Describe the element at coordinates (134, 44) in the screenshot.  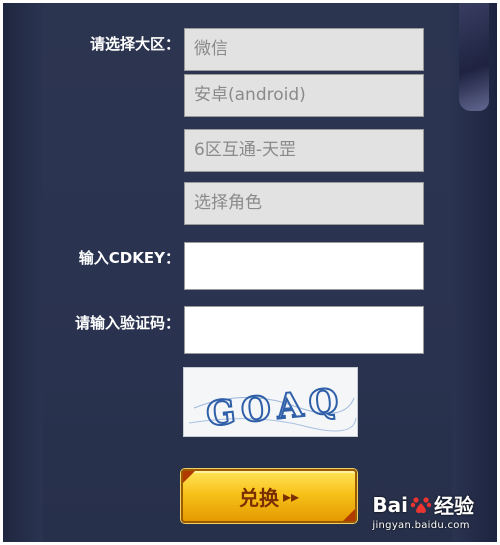
I see `region-label: 请选择大区：` at that location.